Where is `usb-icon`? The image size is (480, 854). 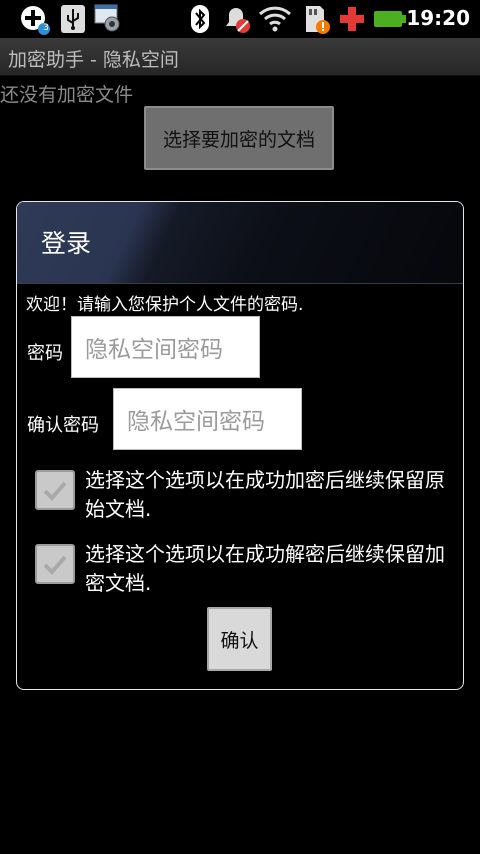 usb-icon is located at coordinates (73, 19).